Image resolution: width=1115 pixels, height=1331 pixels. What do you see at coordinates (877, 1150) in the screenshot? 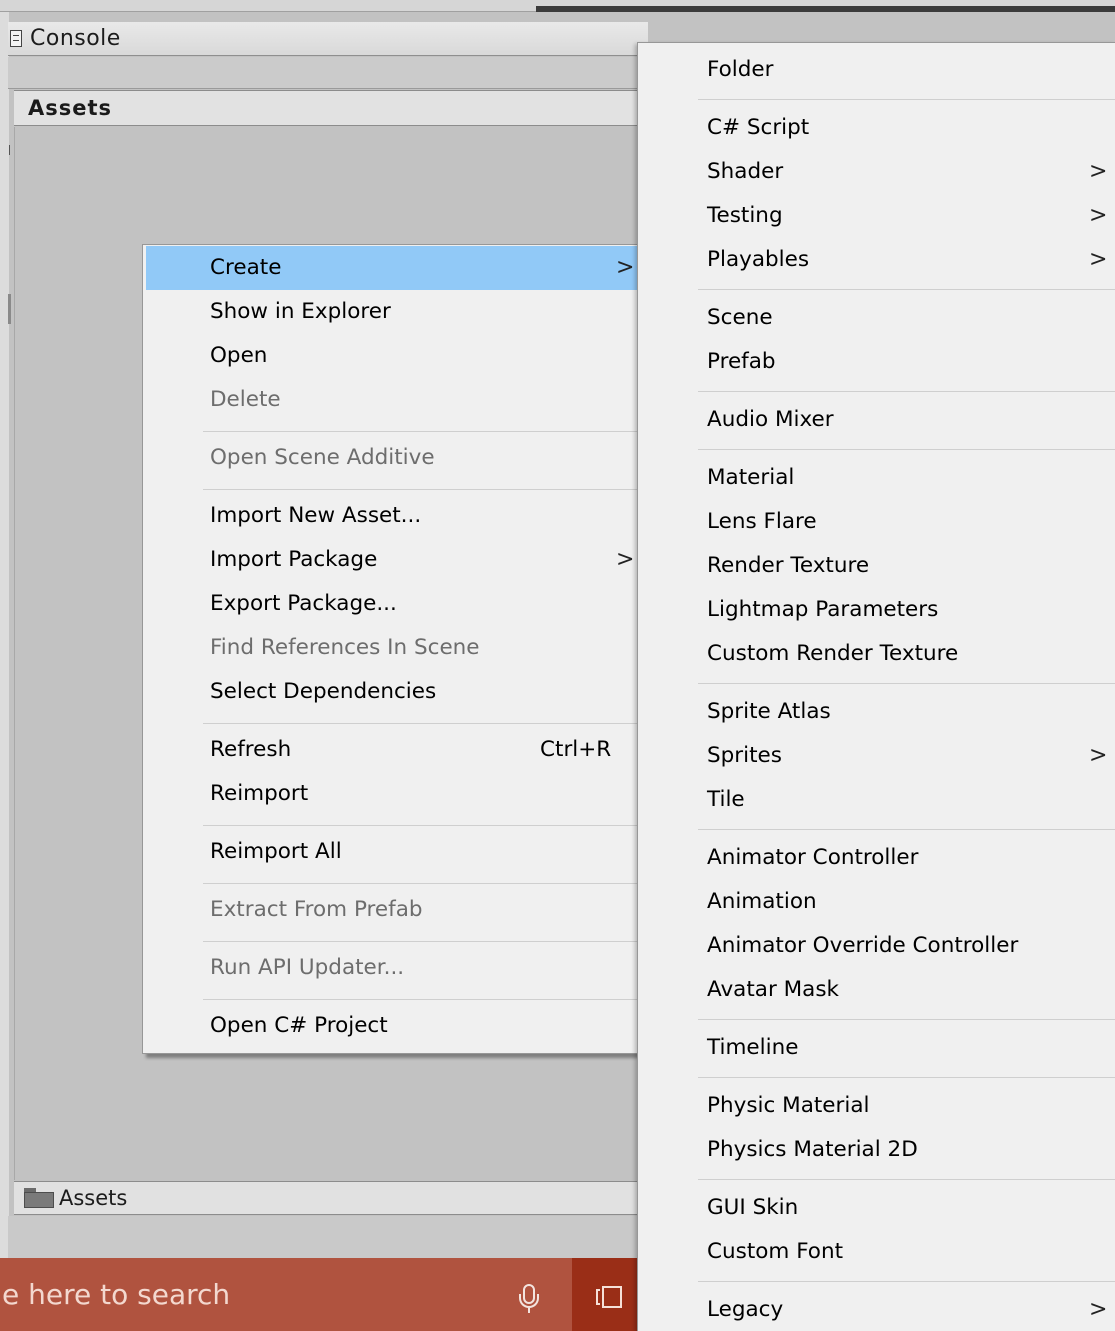
I see `create-item-physics-material-2d: Physics Material 2D` at bounding box center [877, 1150].